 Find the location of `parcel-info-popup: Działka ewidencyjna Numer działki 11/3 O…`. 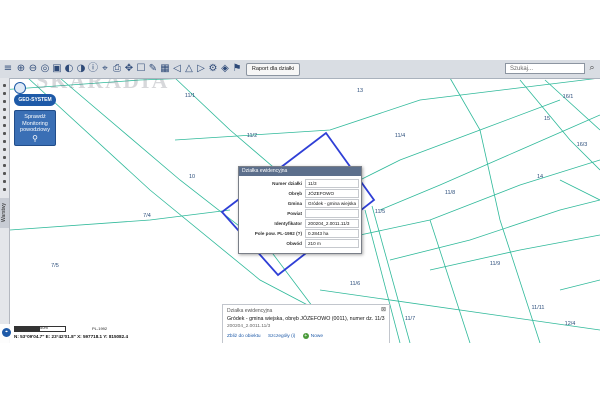

parcel-info-popup: Działka ewidencyjna Numer działki 11/3 O… is located at coordinates (300, 210).